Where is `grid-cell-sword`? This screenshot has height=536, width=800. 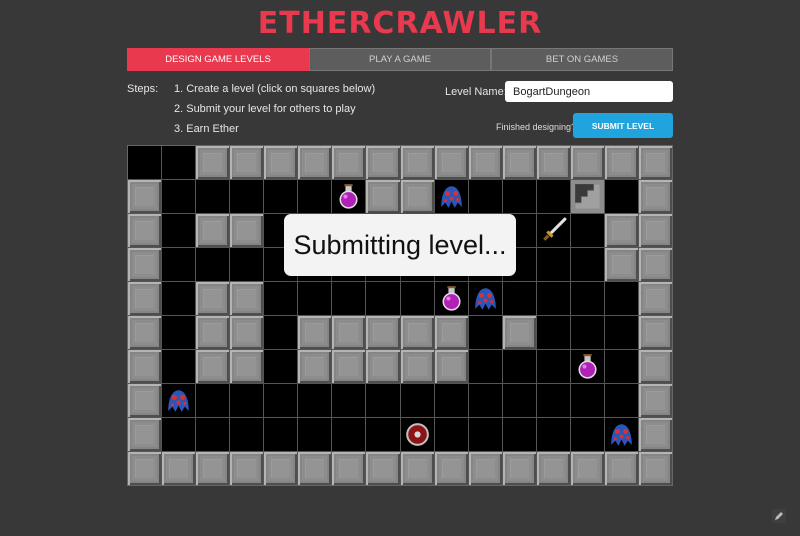 grid-cell-sword is located at coordinates (553, 230).